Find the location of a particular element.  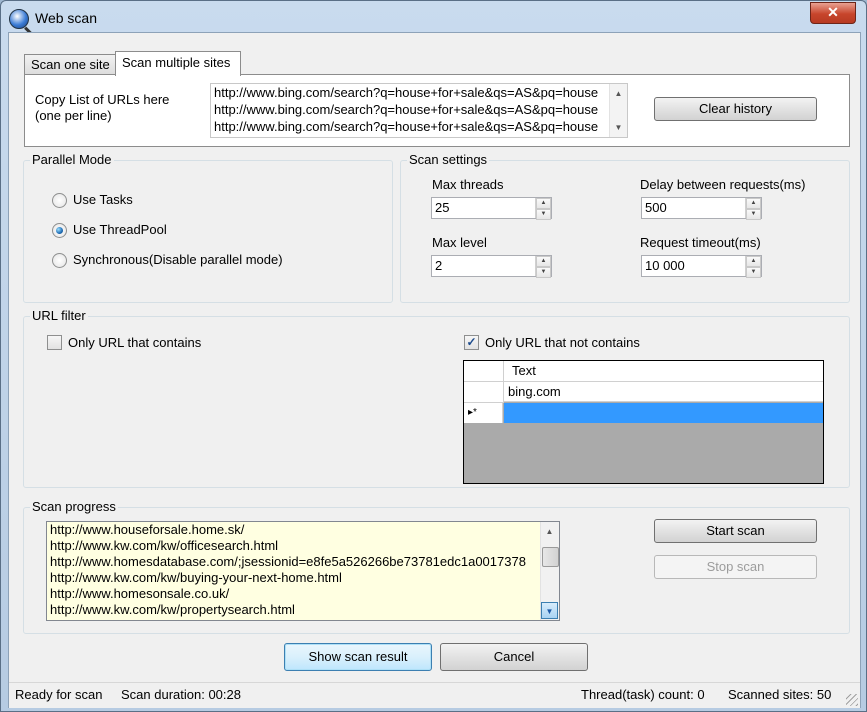

copy-urls-label: Copy List of URLs here is located at coordinates (102, 99).